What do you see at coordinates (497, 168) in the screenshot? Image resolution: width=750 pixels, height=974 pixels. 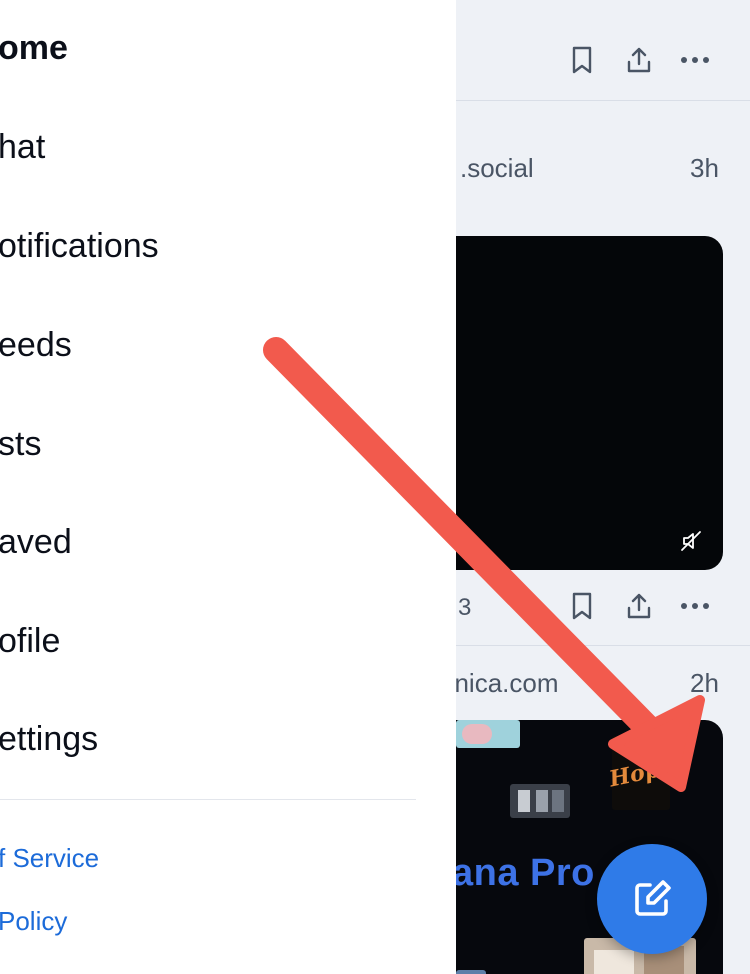 I see `post-author-handle: .social` at bounding box center [497, 168].